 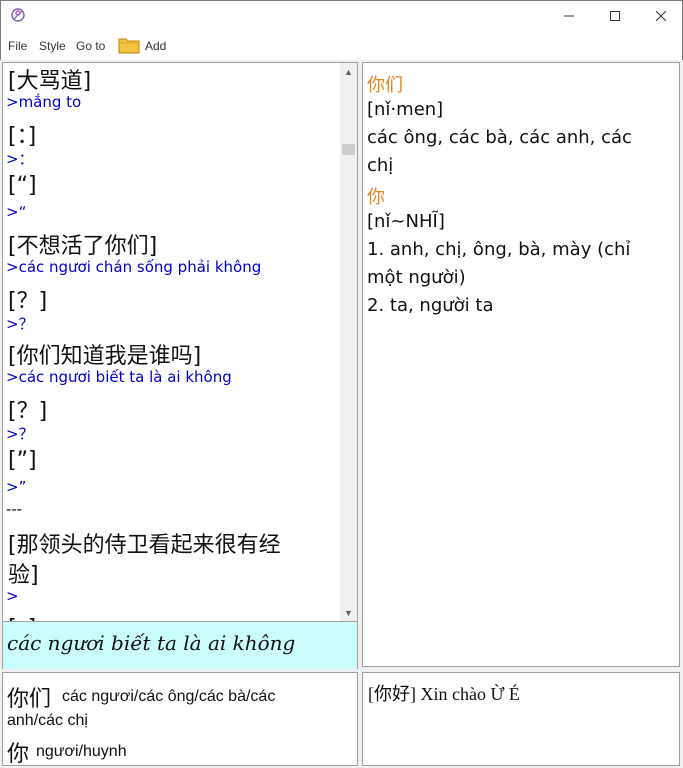 I want to click on source-line: [不想活了你们], so click(x=83, y=246).